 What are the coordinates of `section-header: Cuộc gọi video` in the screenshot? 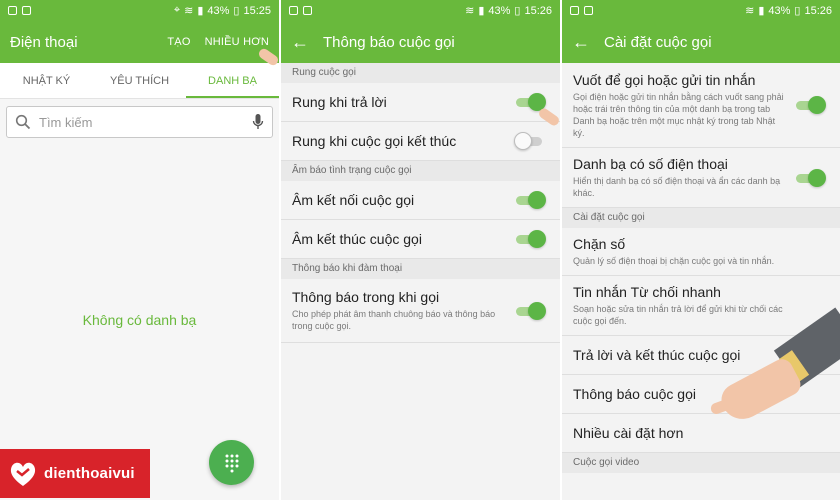 It's located at (701, 463).